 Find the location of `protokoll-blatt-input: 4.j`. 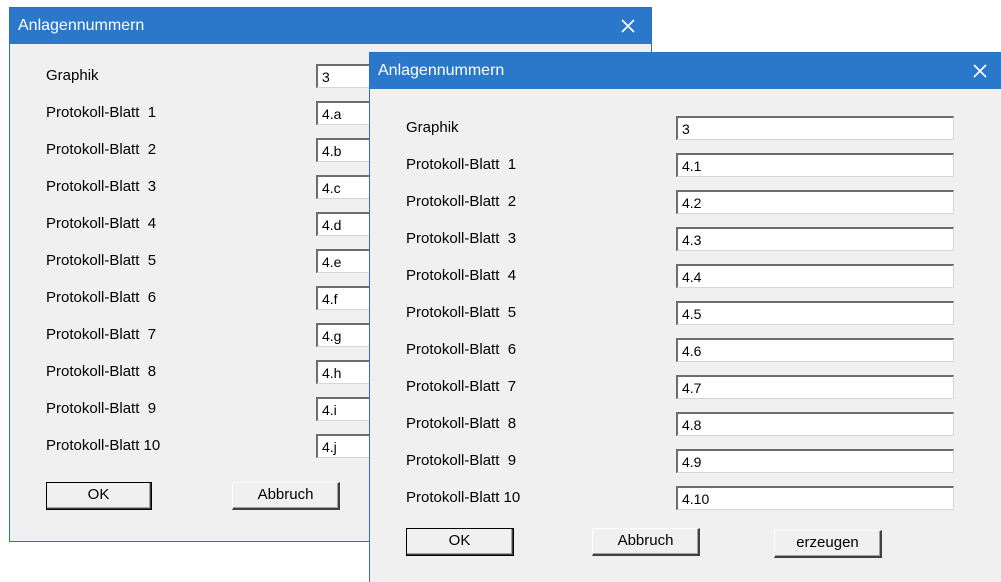

protokoll-blatt-input: 4.j is located at coordinates (346, 446).